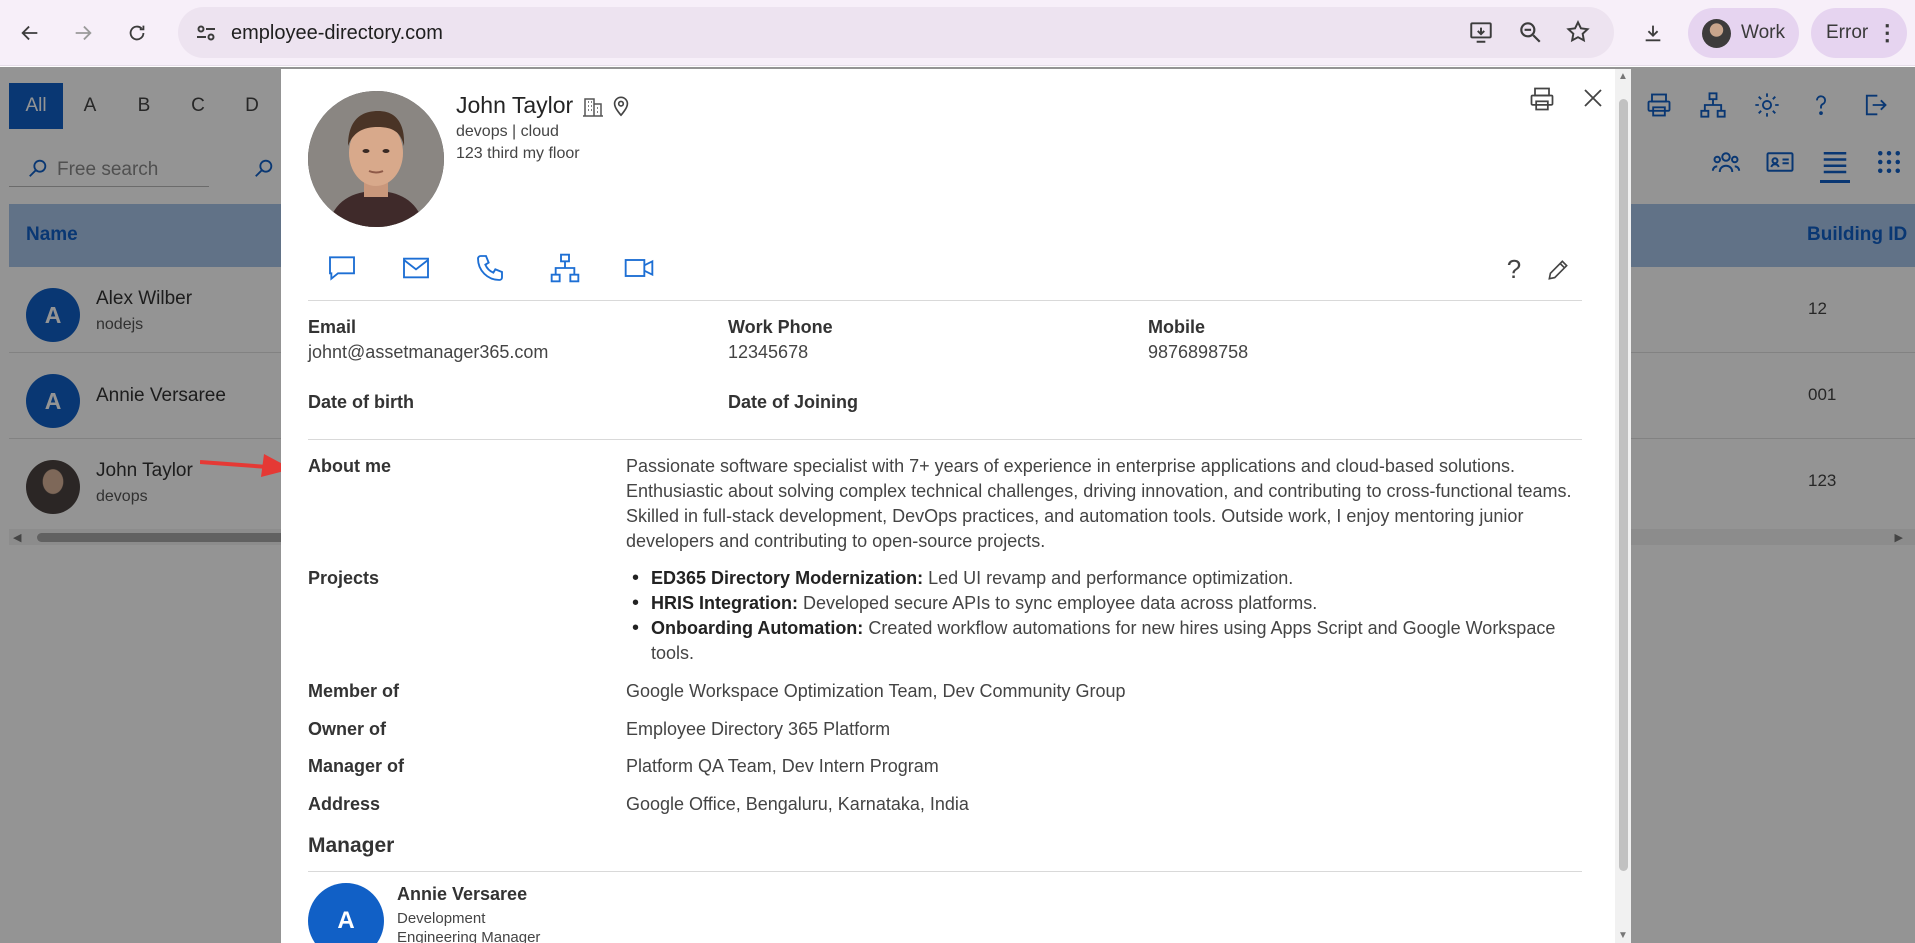 The height and width of the screenshot is (943, 1915). What do you see at coordinates (206, 33) in the screenshot?
I see `site-settings-icon` at bounding box center [206, 33].